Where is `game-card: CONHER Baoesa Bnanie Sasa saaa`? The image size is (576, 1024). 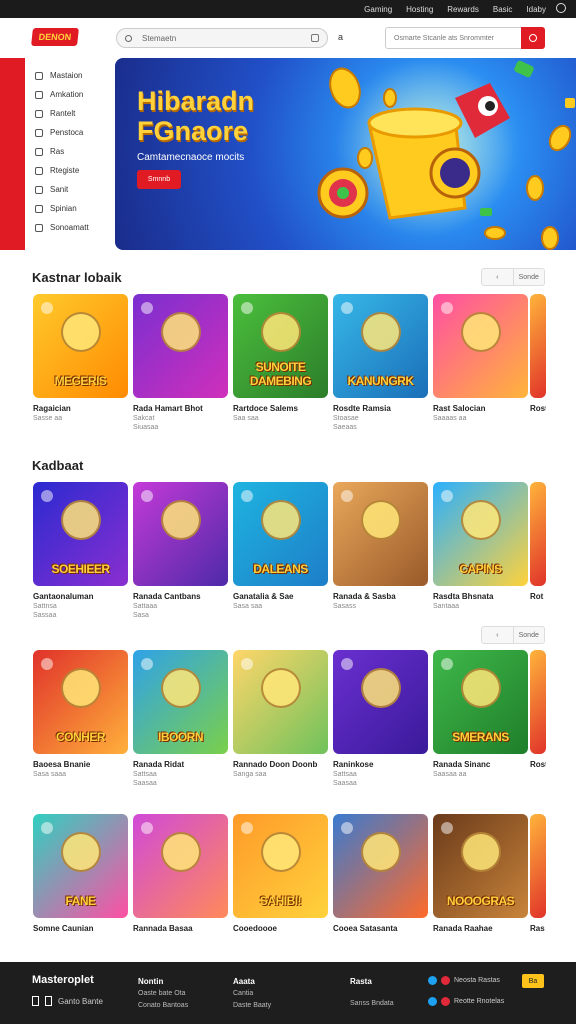 game-card: CONHER Baoesa Bnanie Sasa saaa is located at coordinates (80, 714).